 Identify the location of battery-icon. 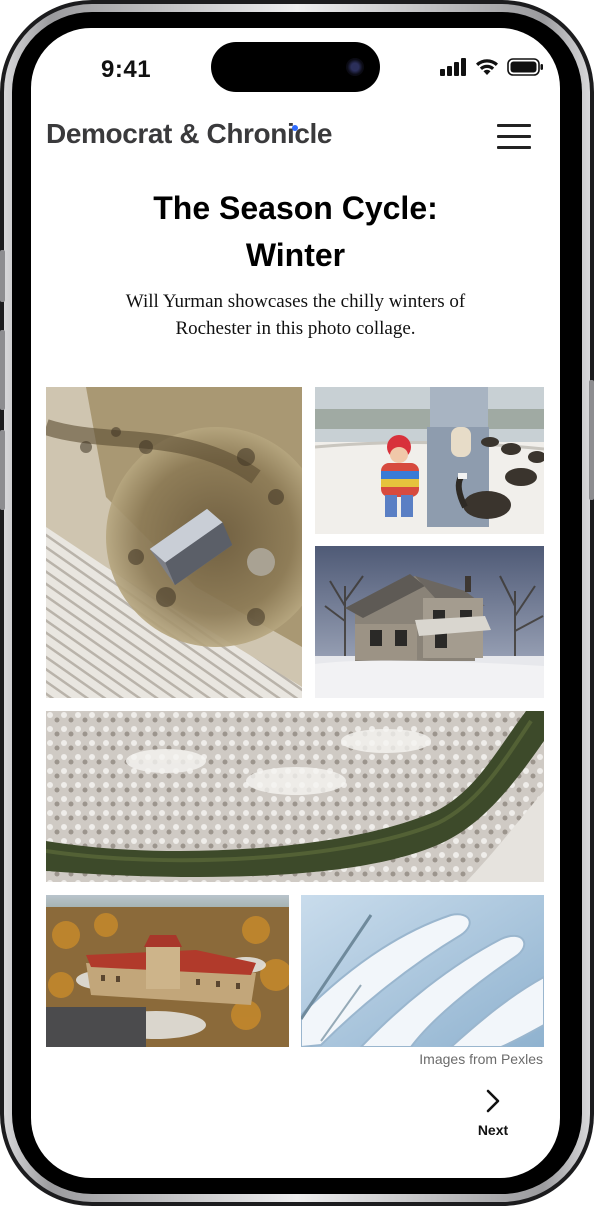
(525, 67).